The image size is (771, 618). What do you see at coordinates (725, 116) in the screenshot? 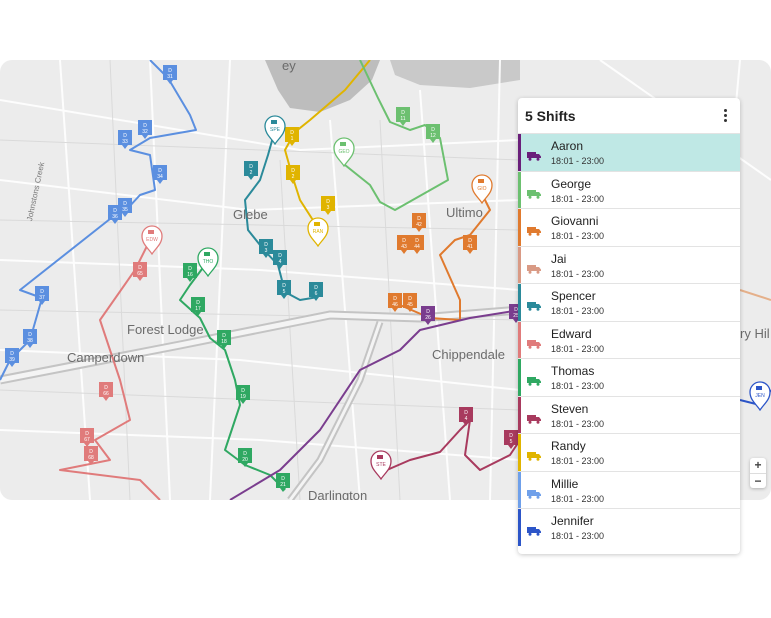
I see `more-vert-icon` at bounding box center [725, 116].